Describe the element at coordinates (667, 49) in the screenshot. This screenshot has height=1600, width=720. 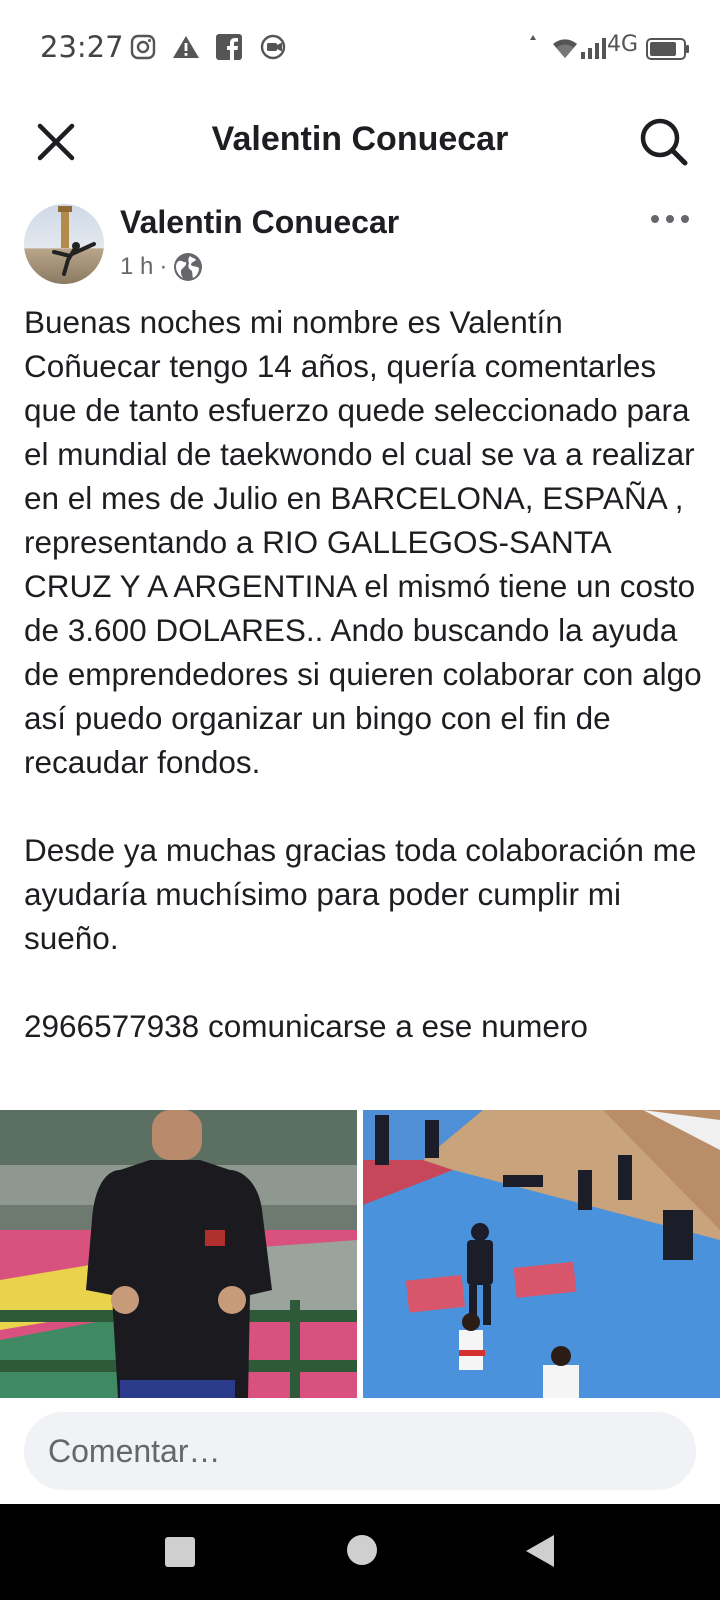
I see `battery-icon` at that location.